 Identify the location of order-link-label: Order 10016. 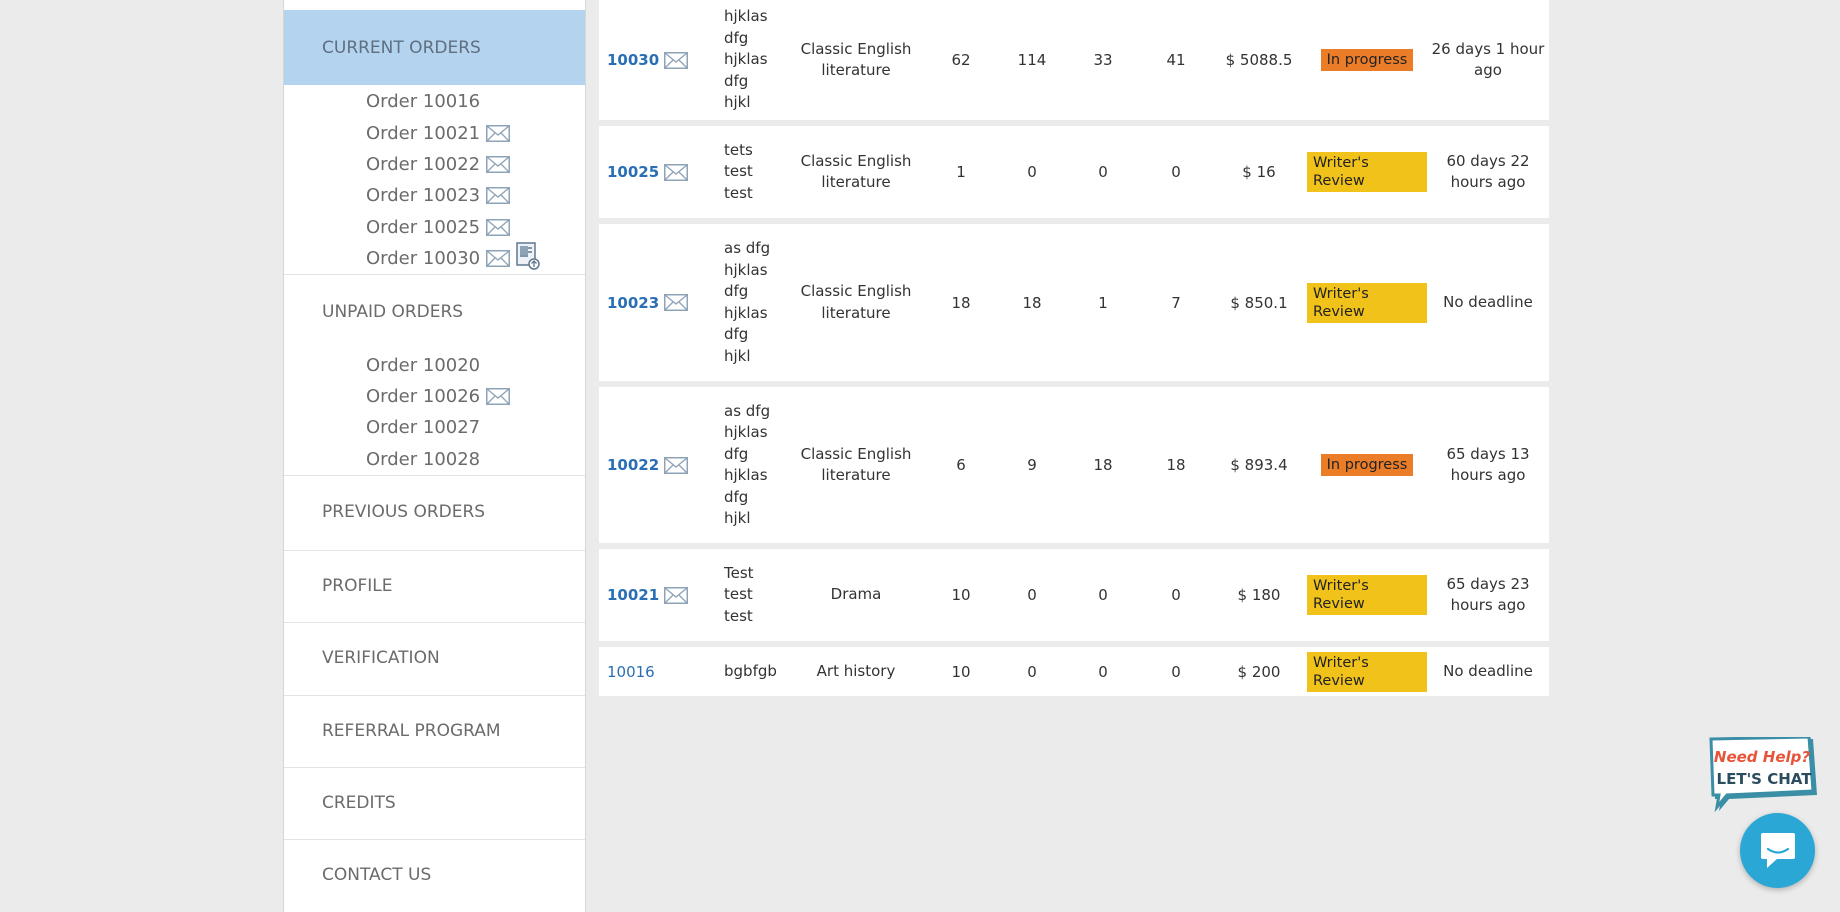
(423, 101).